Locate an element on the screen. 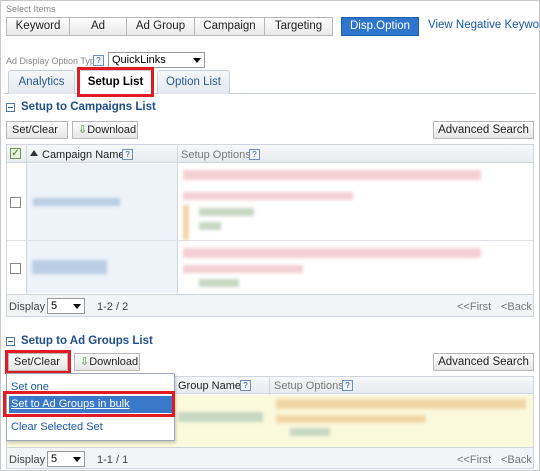 This screenshot has height=471, width=540. segment-ad: Ad is located at coordinates (98, 26).